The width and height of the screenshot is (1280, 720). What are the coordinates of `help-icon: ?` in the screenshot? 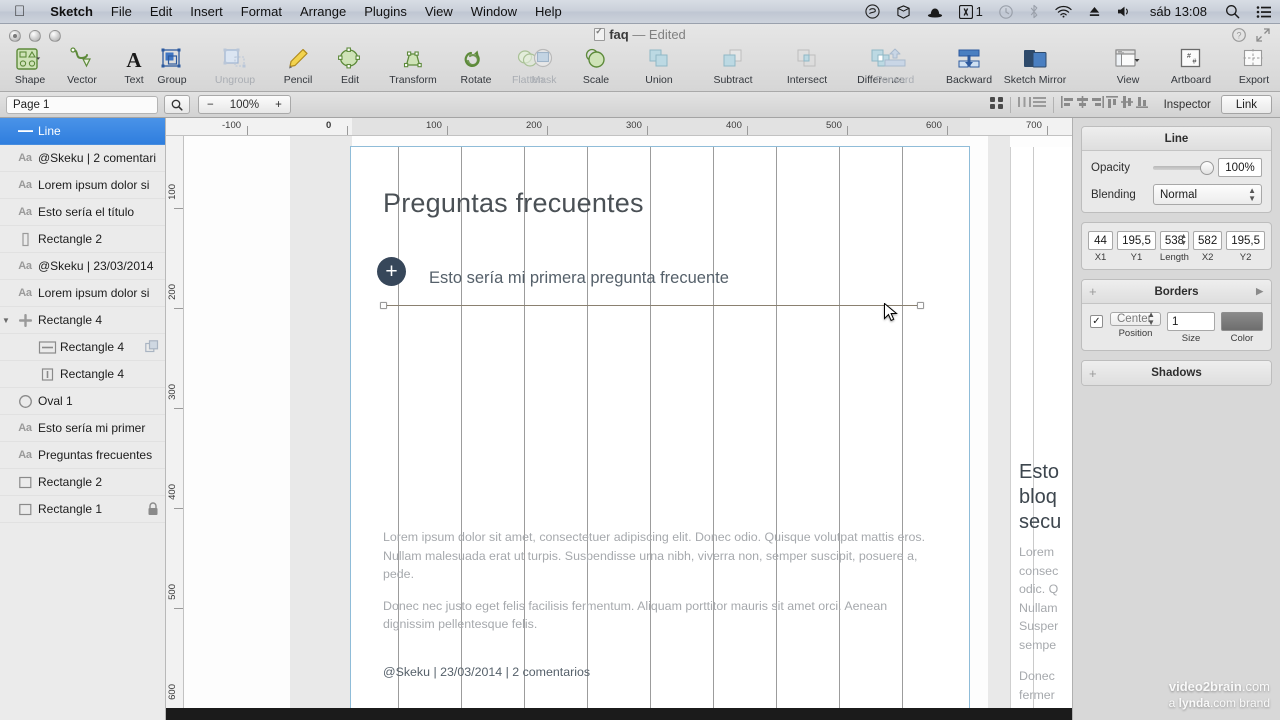 It's located at (1239, 36).